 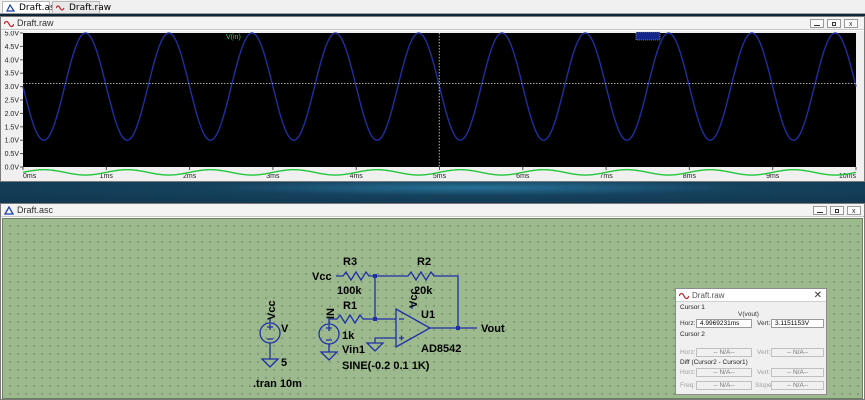 I want to click on y-tick-label: 1.5V, so click(x=12, y=127).